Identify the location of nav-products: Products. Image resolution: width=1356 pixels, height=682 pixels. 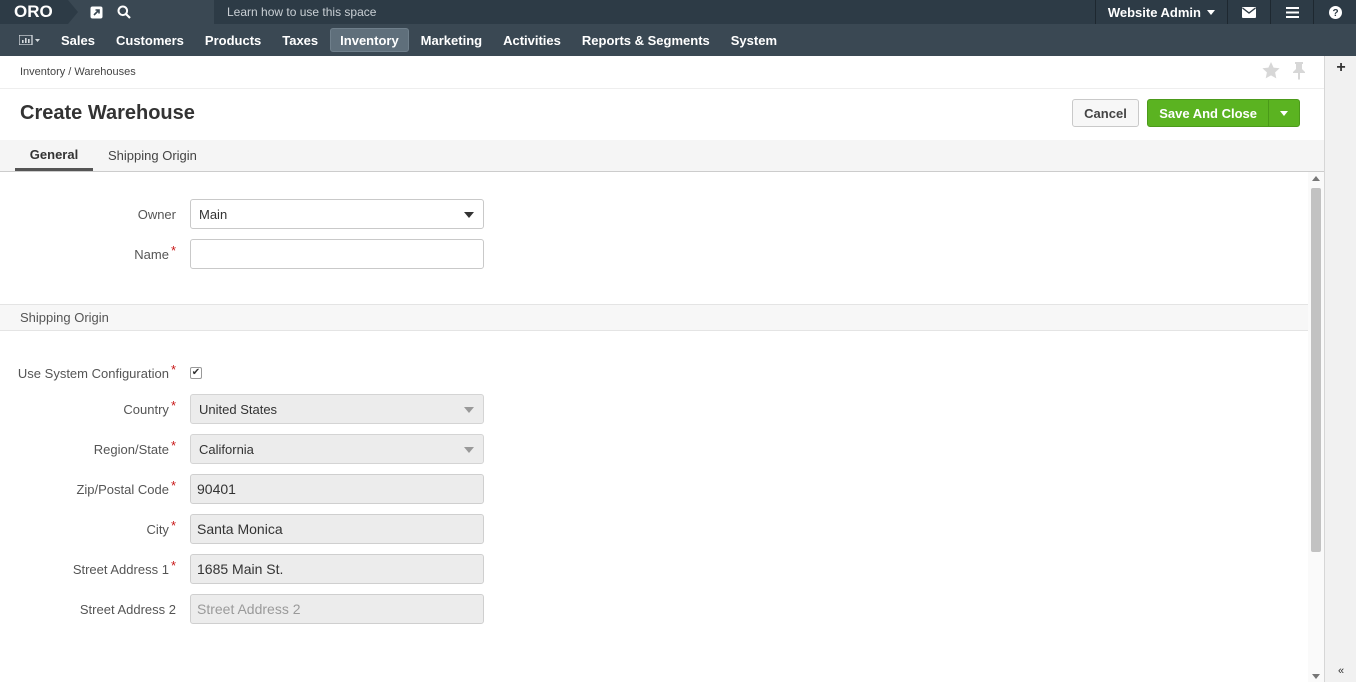
(233, 40).